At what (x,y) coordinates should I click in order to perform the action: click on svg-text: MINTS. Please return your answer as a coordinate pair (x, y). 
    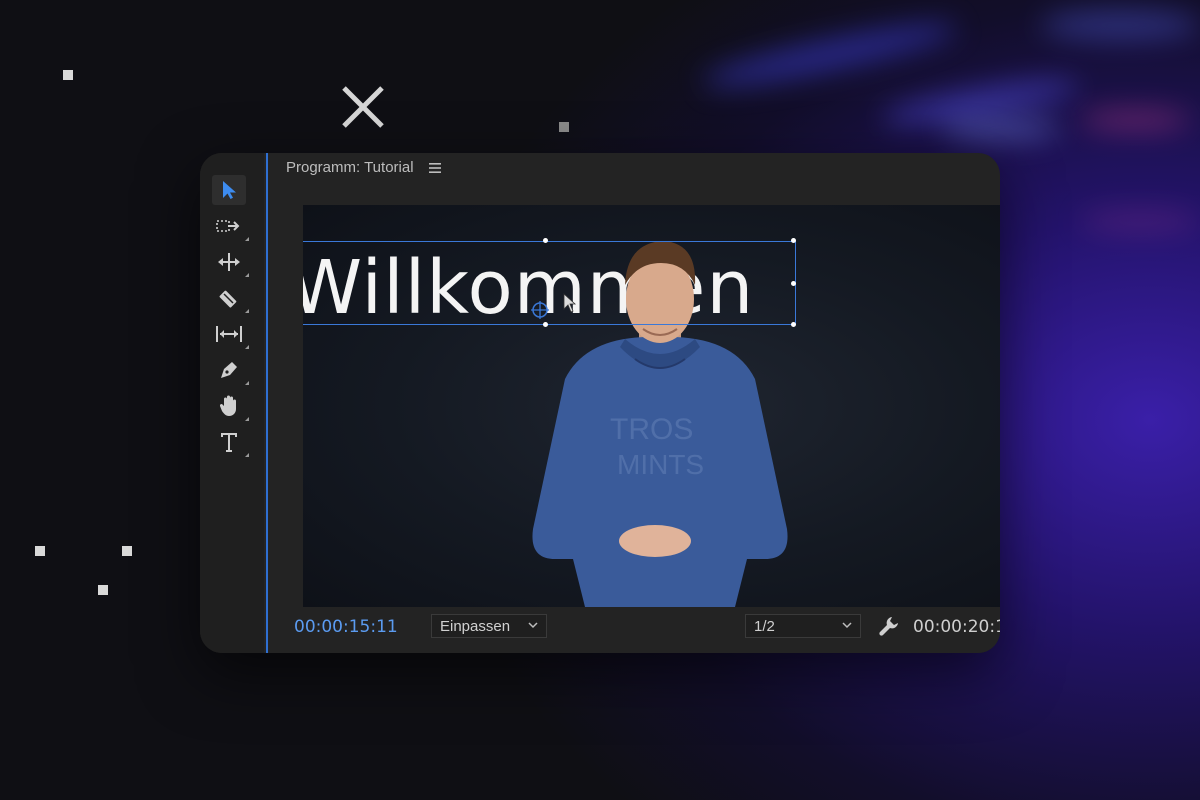
    Looking at the image, I should click on (660, 464).